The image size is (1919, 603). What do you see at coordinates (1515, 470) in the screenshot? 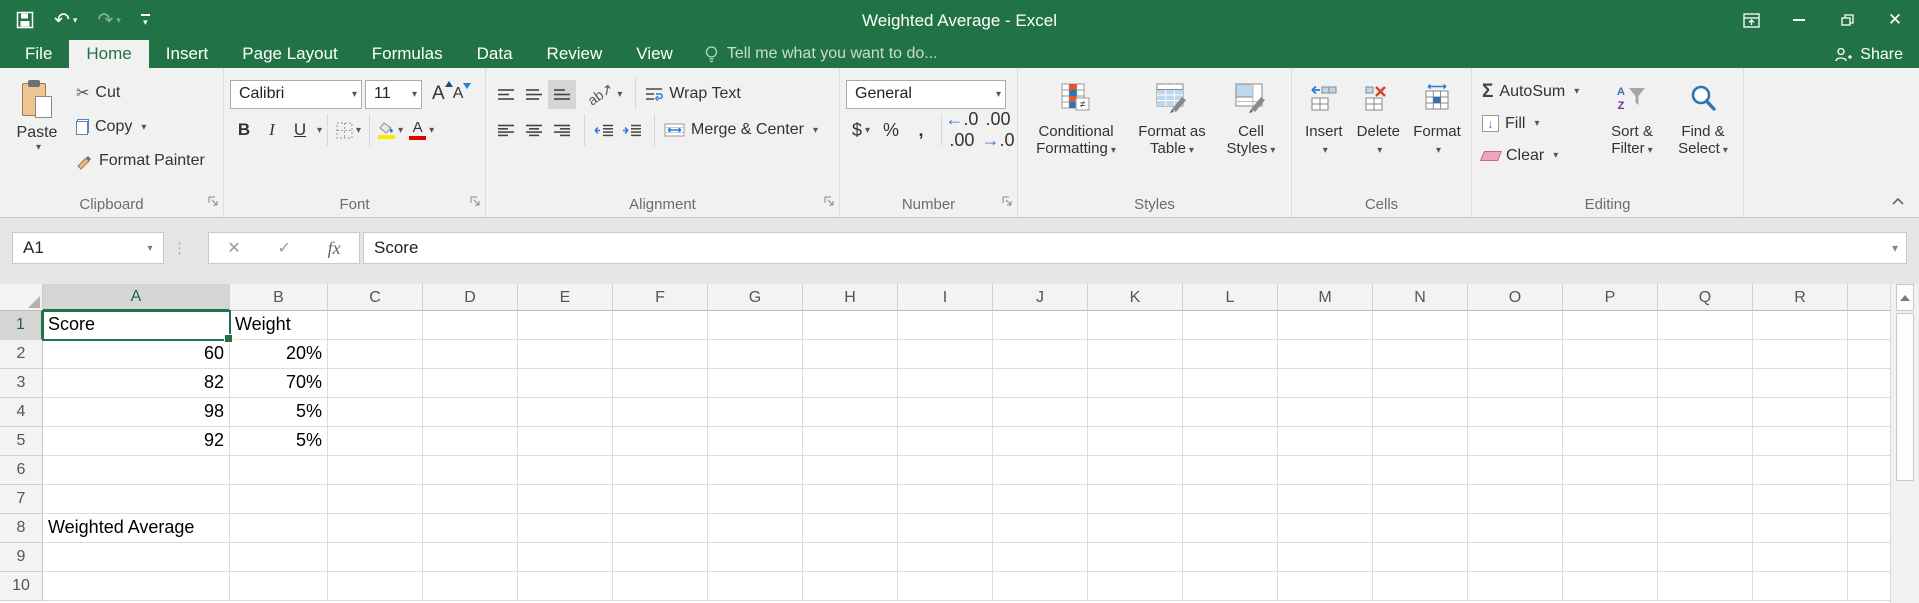
I see `cell-O6` at bounding box center [1515, 470].